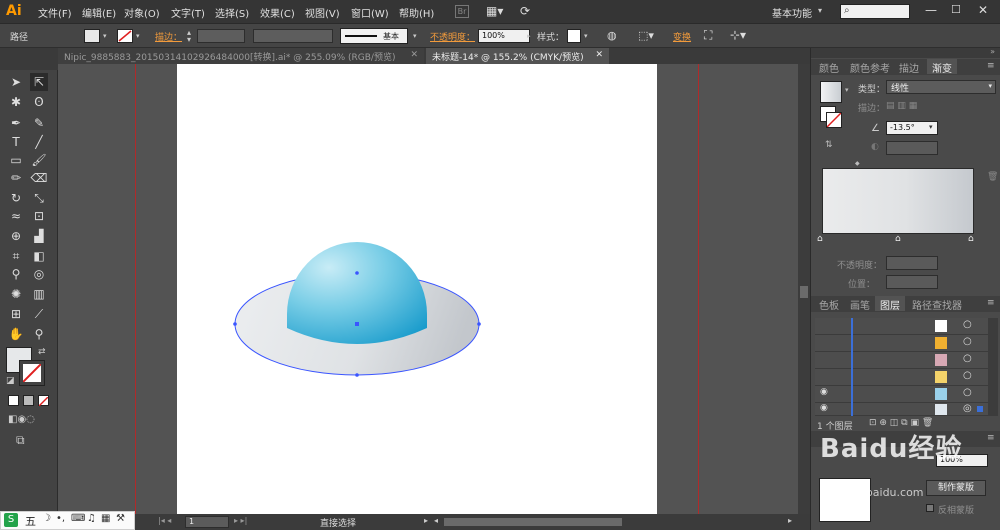 The image size is (1000, 530). I want to click on opacity-label: 不透明度：, so click(452, 36).